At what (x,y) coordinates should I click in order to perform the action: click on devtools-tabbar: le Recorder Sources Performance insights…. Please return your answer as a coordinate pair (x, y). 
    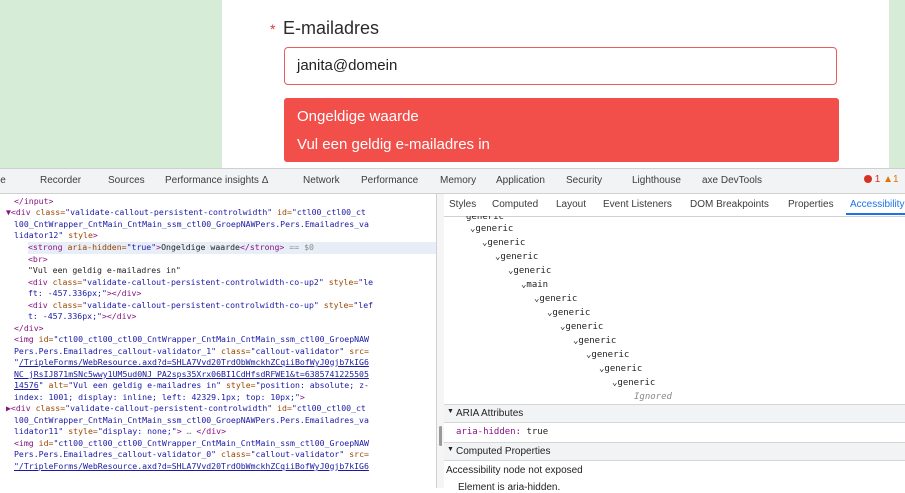
    Looking at the image, I should click on (452, 181).